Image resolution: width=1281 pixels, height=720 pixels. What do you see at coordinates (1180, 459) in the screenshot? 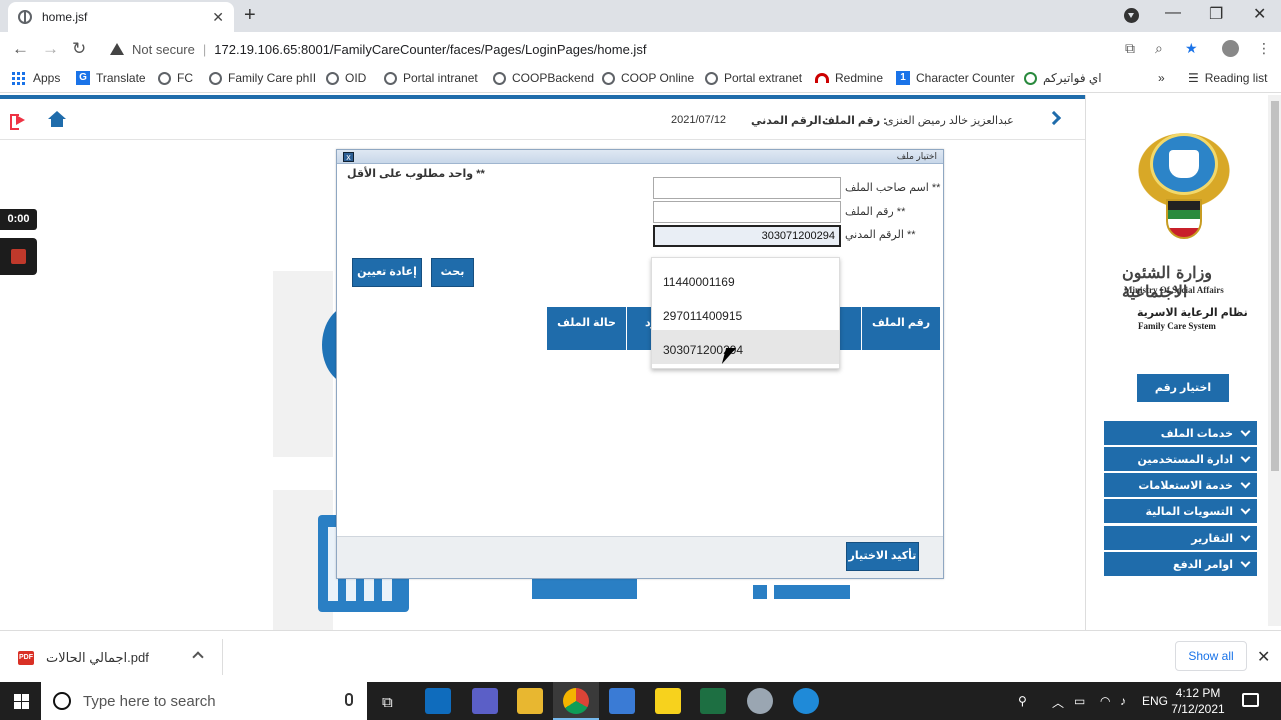
I see `menu-user-management: ادارة المستخدمين` at bounding box center [1180, 459].